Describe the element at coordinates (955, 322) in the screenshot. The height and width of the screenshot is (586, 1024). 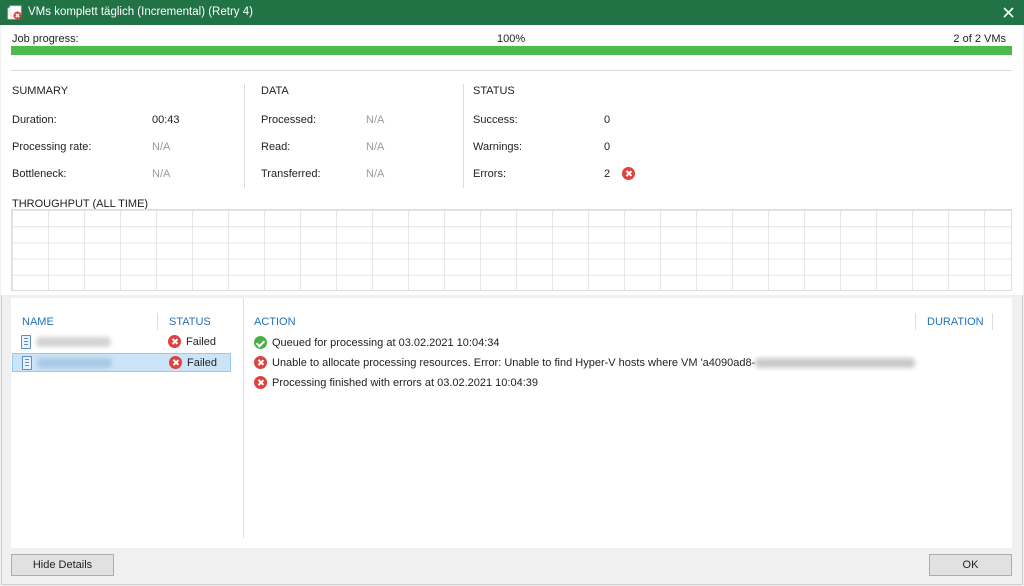
I see `column-header-duration: DURATION` at that location.